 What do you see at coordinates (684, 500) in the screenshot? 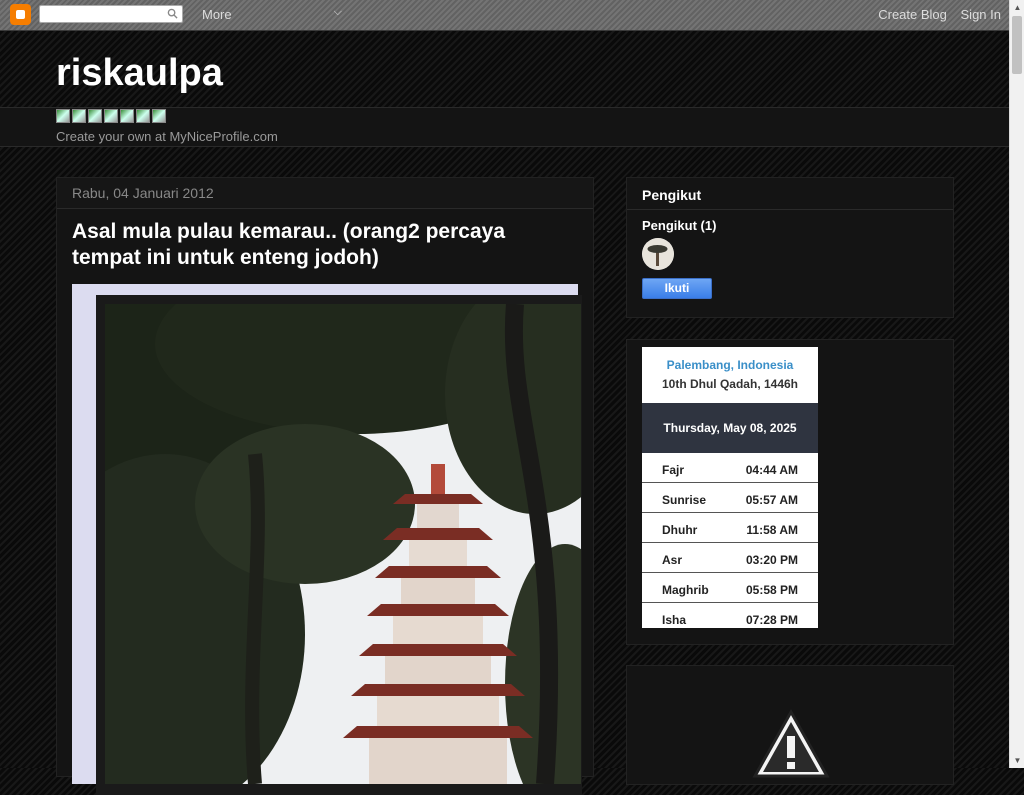
I see `prayer-name: Sunrise` at bounding box center [684, 500].